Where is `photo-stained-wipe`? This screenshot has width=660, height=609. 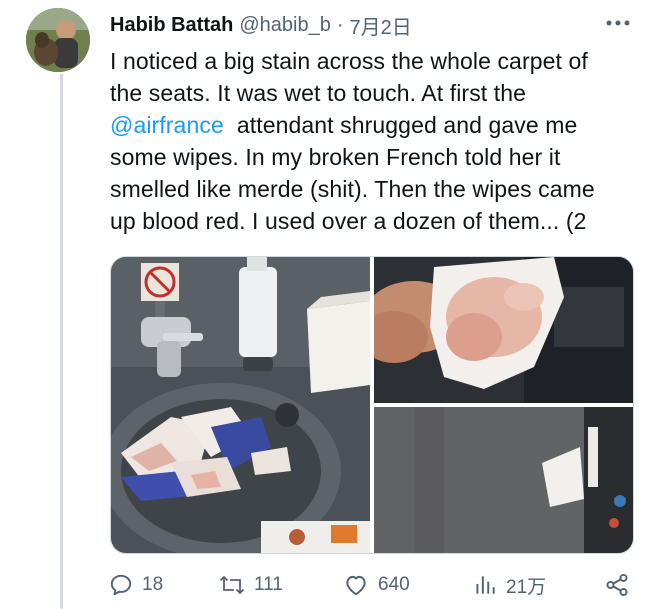 photo-stained-wipe is located at coordinates (503, 330).